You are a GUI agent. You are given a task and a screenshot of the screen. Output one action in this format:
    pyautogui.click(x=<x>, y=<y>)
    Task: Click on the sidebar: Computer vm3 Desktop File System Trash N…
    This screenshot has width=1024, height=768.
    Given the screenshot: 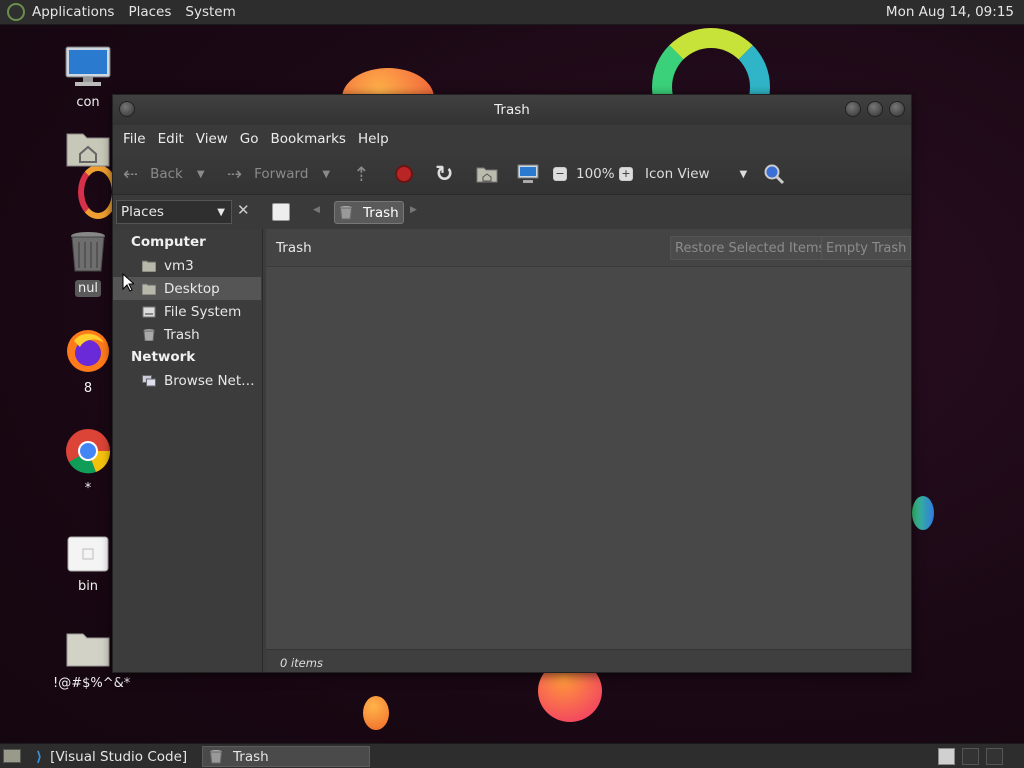 What is the action you would take?
    pyautogui.click(x=188, y=450)
    